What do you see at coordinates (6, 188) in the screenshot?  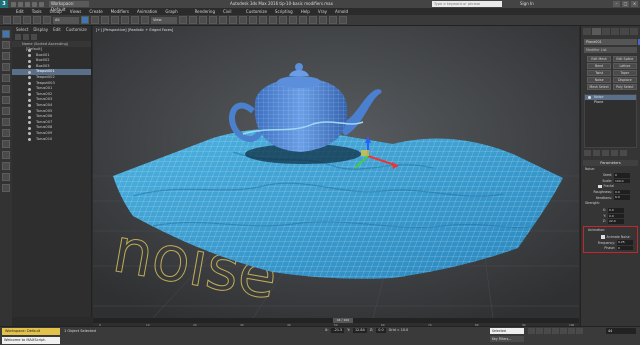 I see `hidden-filter-icon` at bounding box center [6, 188].